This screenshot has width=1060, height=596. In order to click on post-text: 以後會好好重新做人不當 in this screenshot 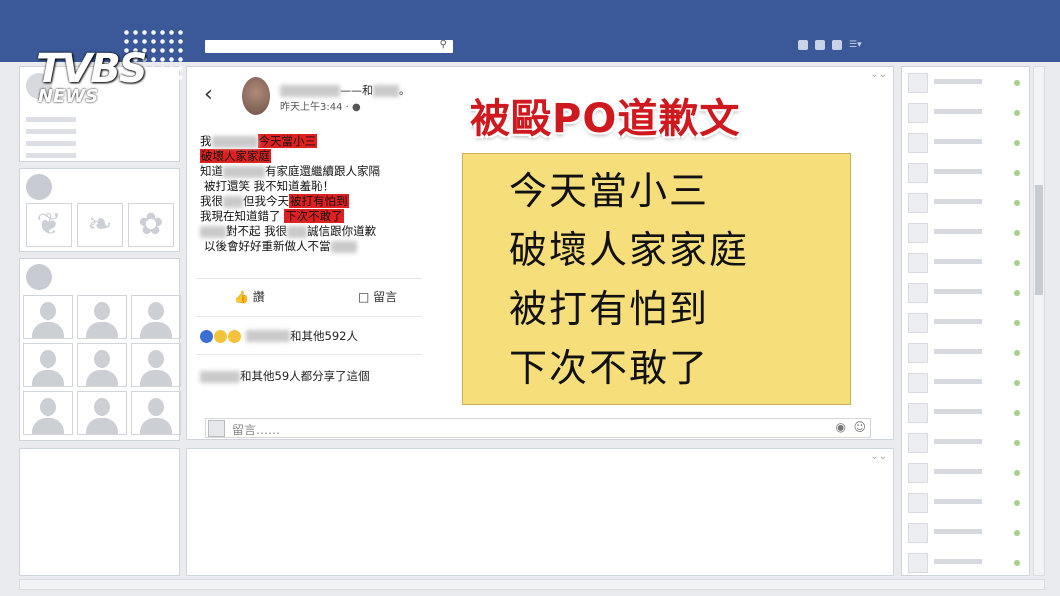, I will do `click(267, 246)`.